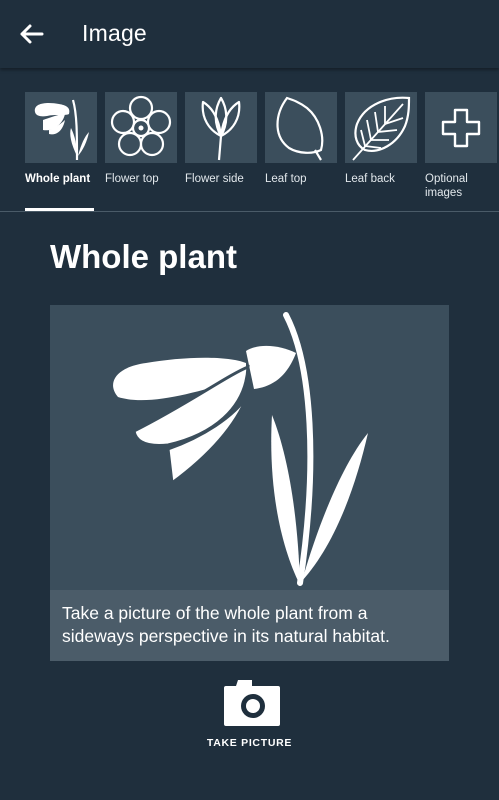  What do you see at coordinates (132, 179) in the screenshot?
I see `tab-label: Flower top` at bounding box center [132, 179].